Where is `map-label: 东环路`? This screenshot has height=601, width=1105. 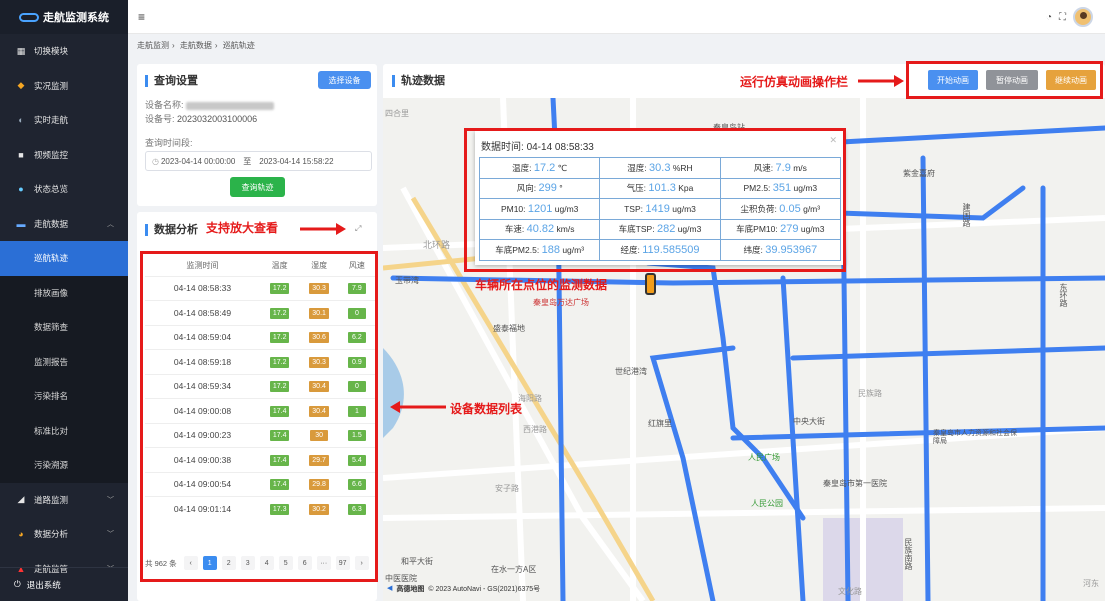 map-label: 东环路 is located at coordinates (1063, 295).